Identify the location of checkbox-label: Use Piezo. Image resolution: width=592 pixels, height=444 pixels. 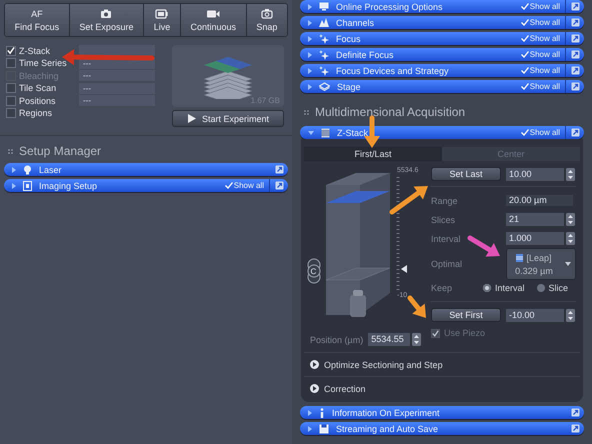
(465, 333).